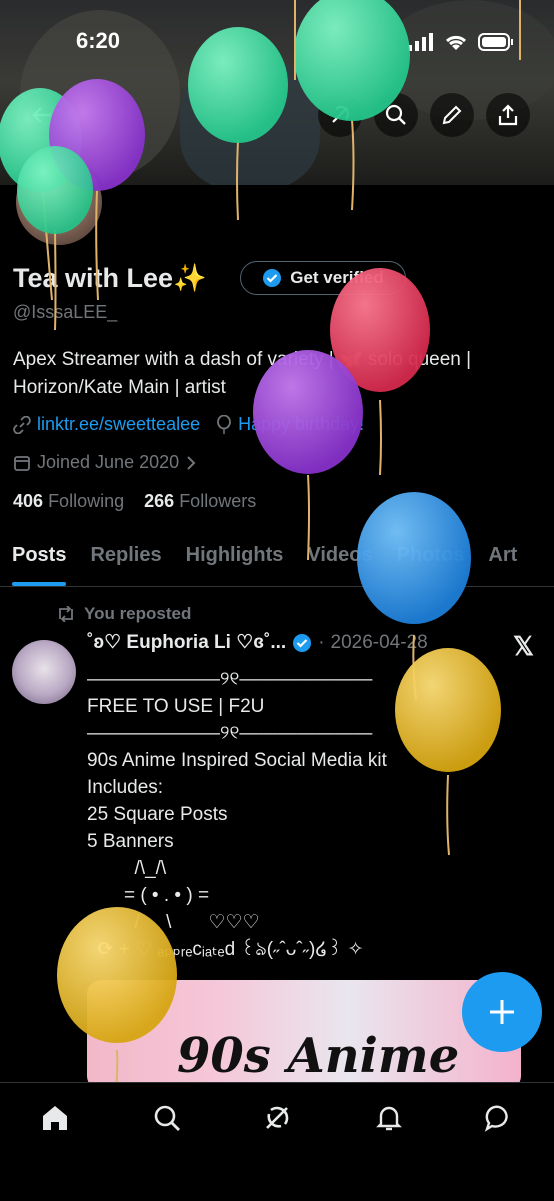 The image size is (554, 1201). Describe the element at coordinates (420, 42) in the screenshot. I see `signal-icon` at that location.